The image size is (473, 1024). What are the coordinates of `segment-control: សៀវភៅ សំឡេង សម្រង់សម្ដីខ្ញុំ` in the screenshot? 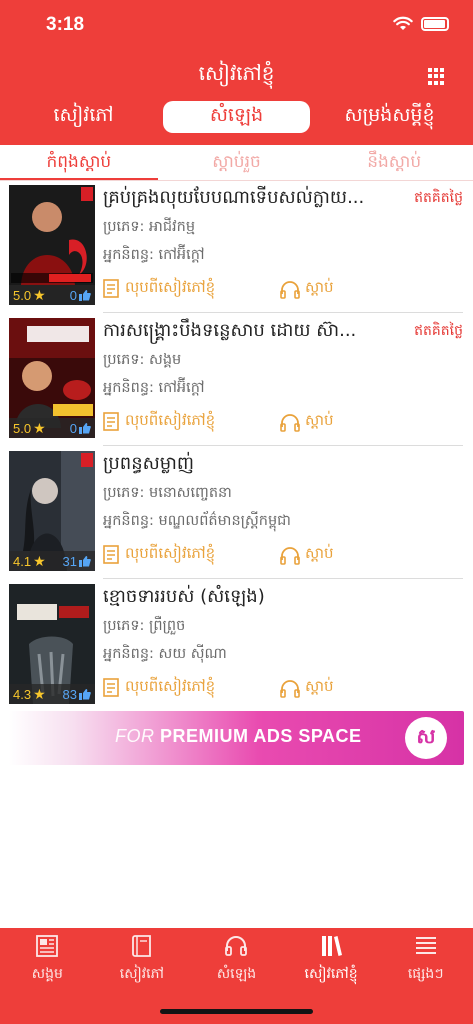 It's located at (236, 117).